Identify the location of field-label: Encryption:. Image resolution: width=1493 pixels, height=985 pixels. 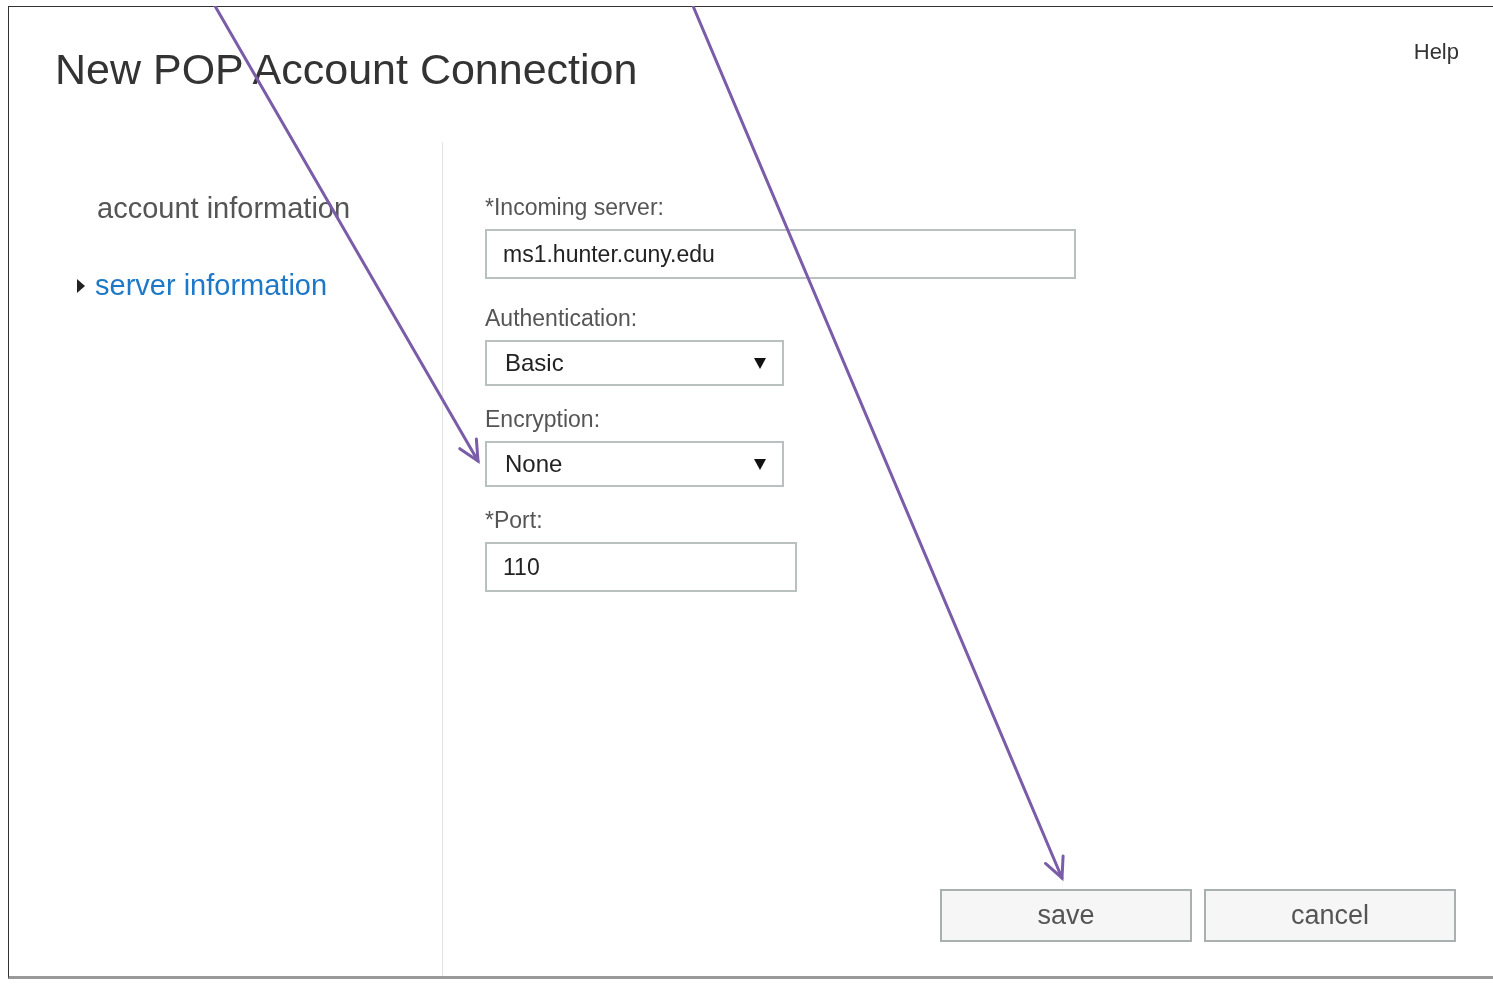
(543, 419).